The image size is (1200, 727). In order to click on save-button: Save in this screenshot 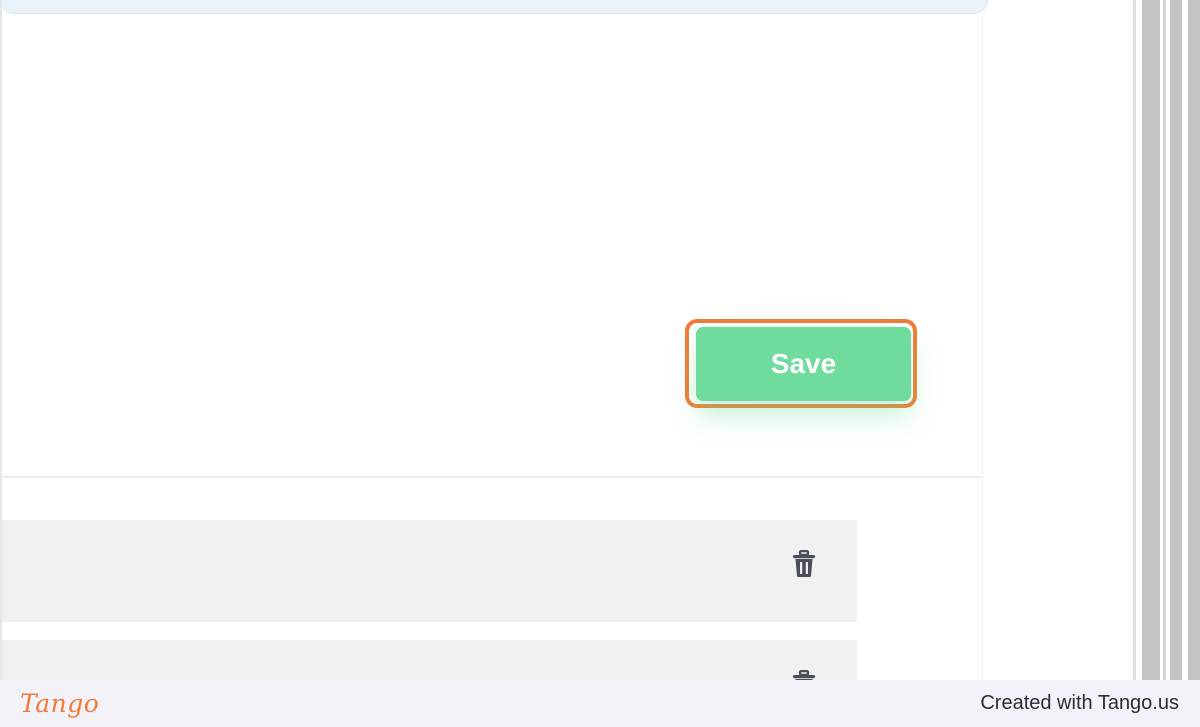, I will do `click(803, 364)`.